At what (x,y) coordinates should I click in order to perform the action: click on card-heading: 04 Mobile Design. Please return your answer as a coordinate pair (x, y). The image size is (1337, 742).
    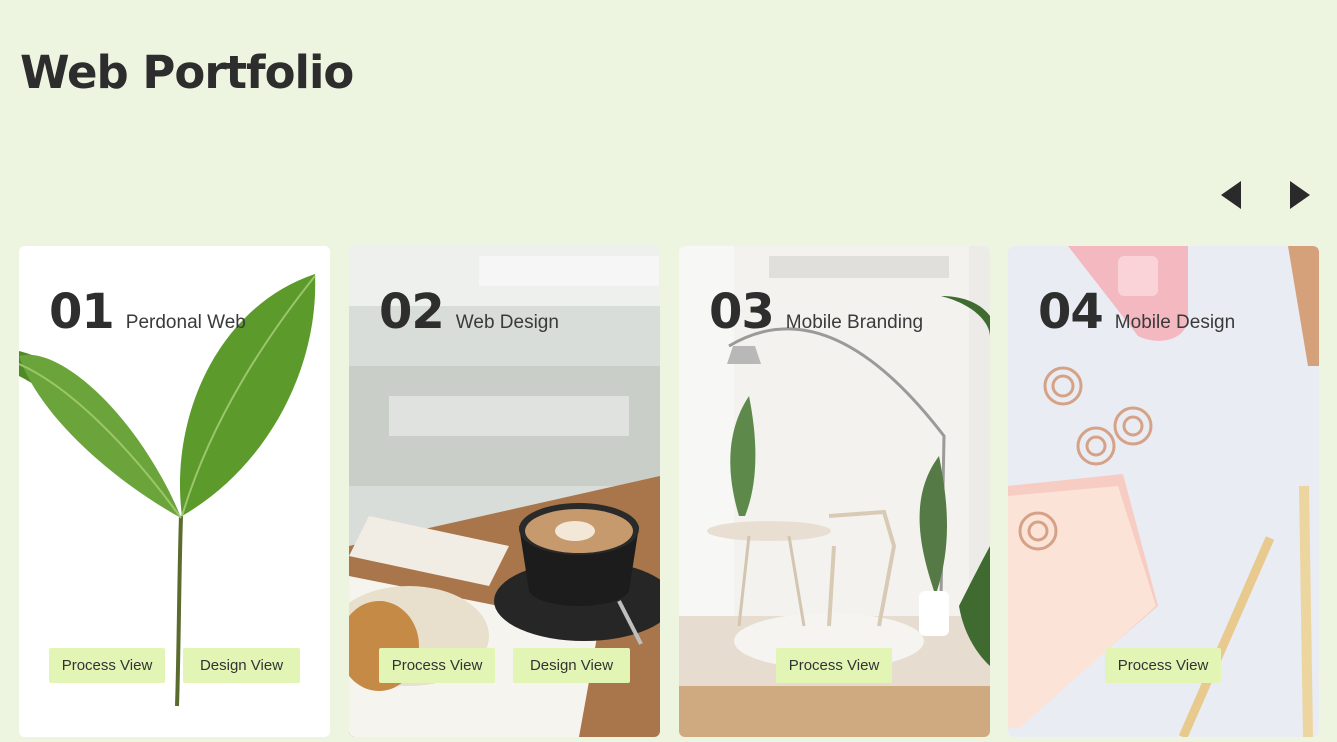
    Looking at the image, I should click on (1136, 312).